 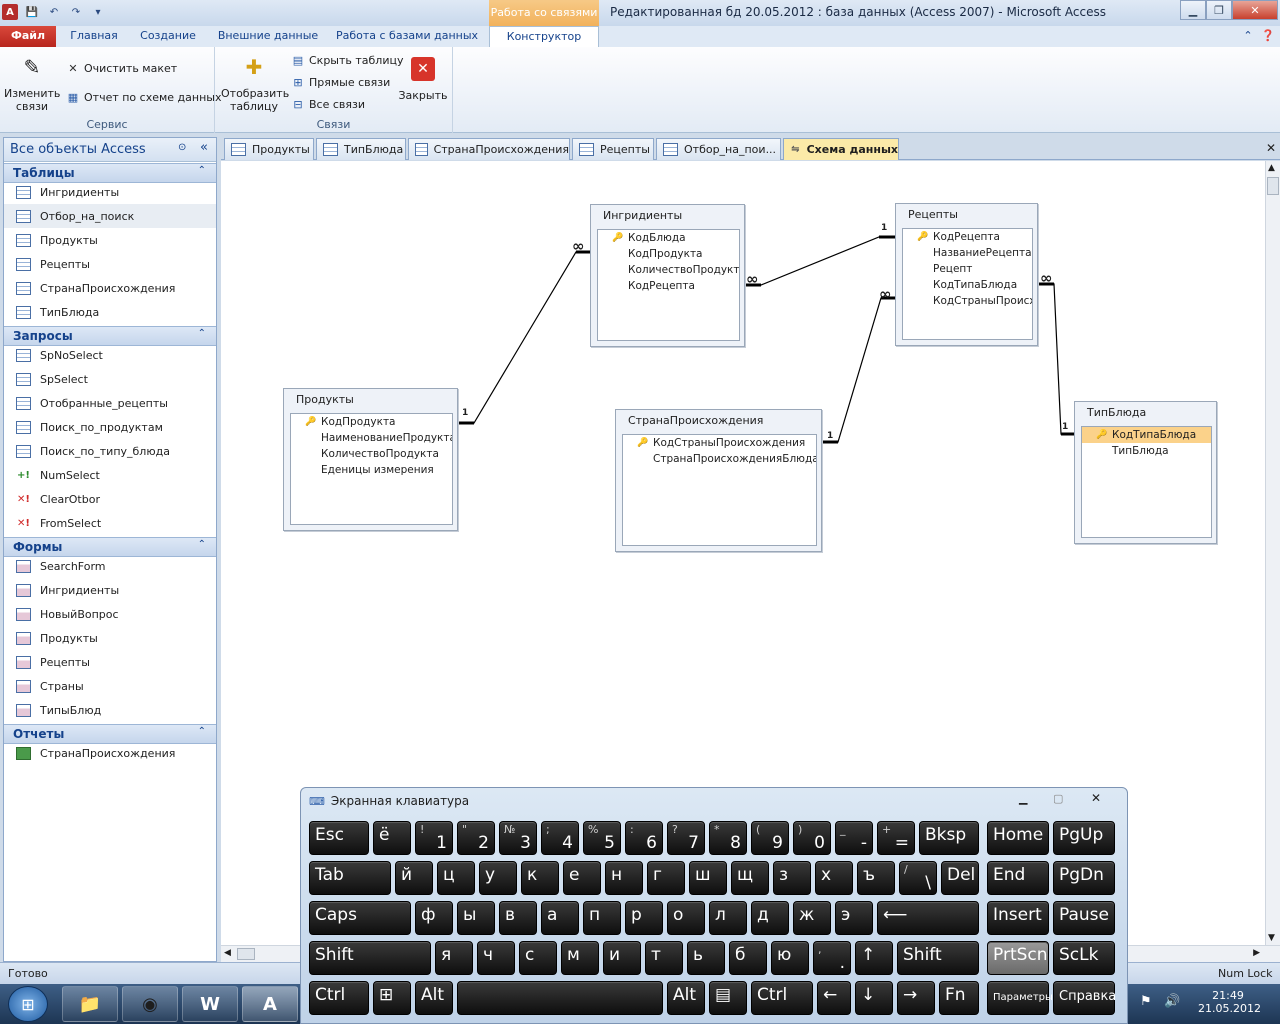 I want to click on access-taskbar-icon: A, so click(x=270, y=1004).